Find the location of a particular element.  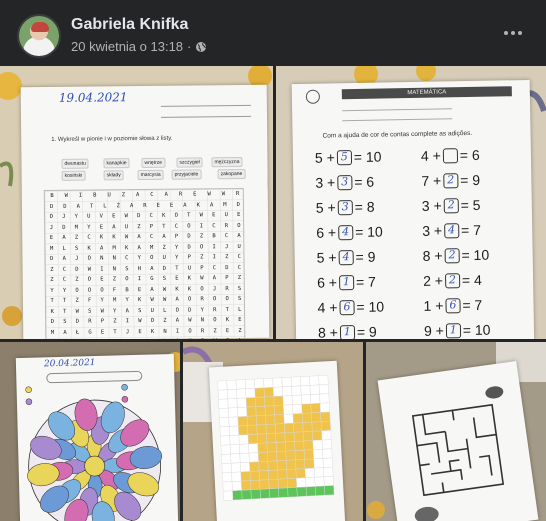

grid-letter: T is located at coordinates (227, 309).